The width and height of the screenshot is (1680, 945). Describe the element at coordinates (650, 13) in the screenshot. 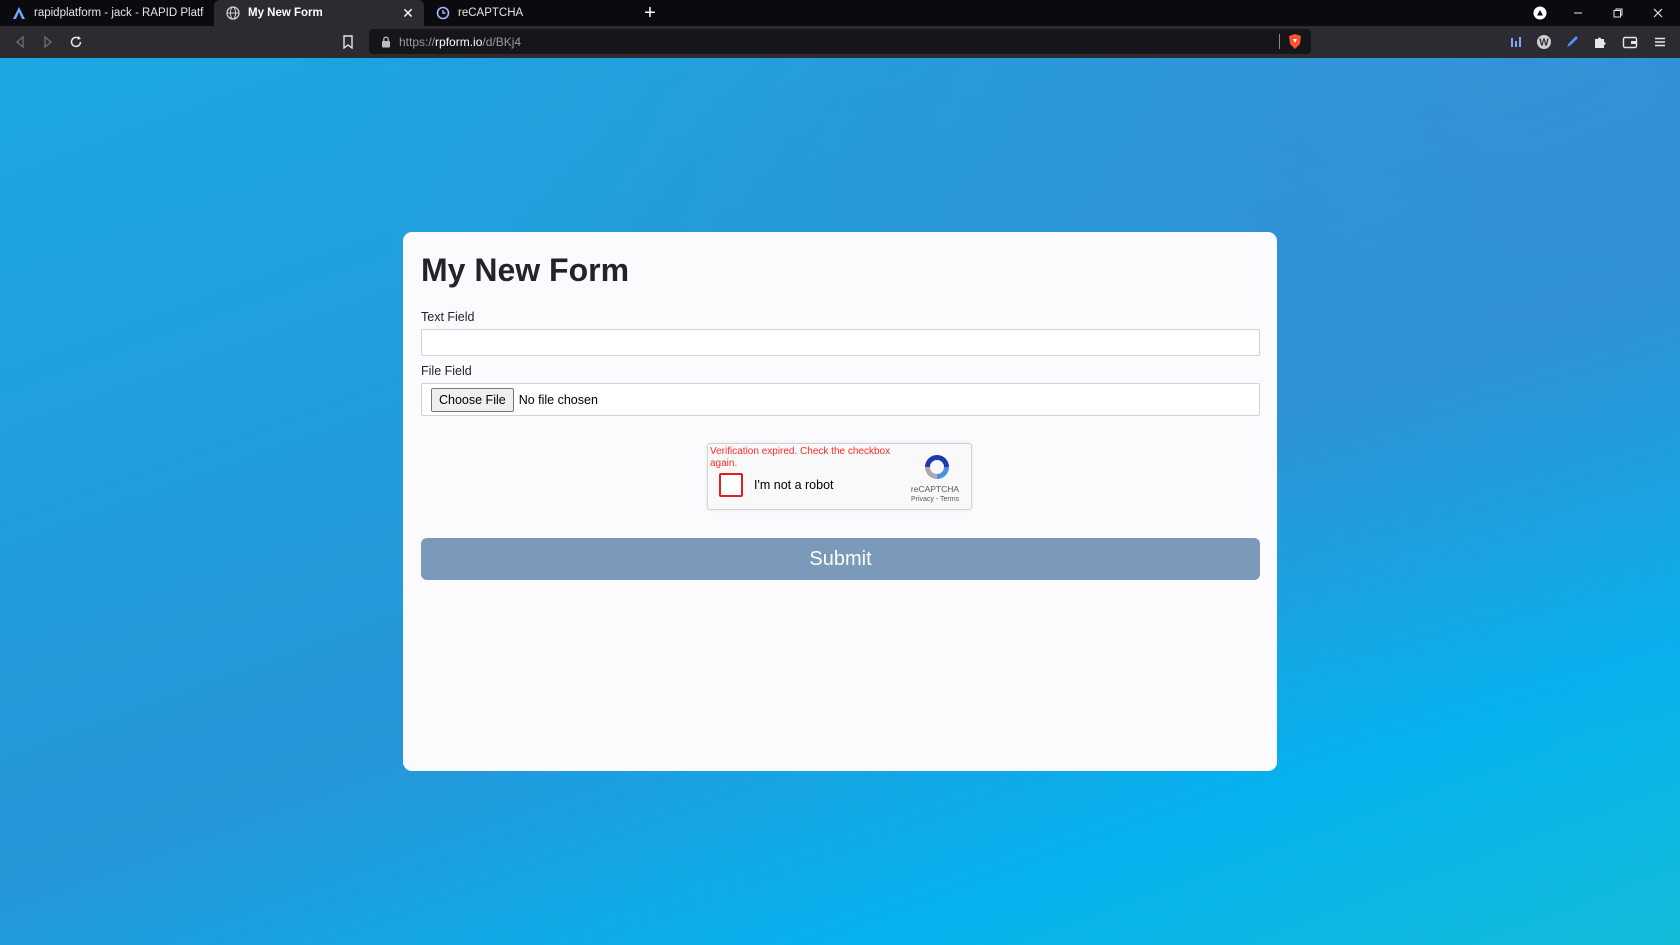

I see `new-tab-icon: +` at that location.